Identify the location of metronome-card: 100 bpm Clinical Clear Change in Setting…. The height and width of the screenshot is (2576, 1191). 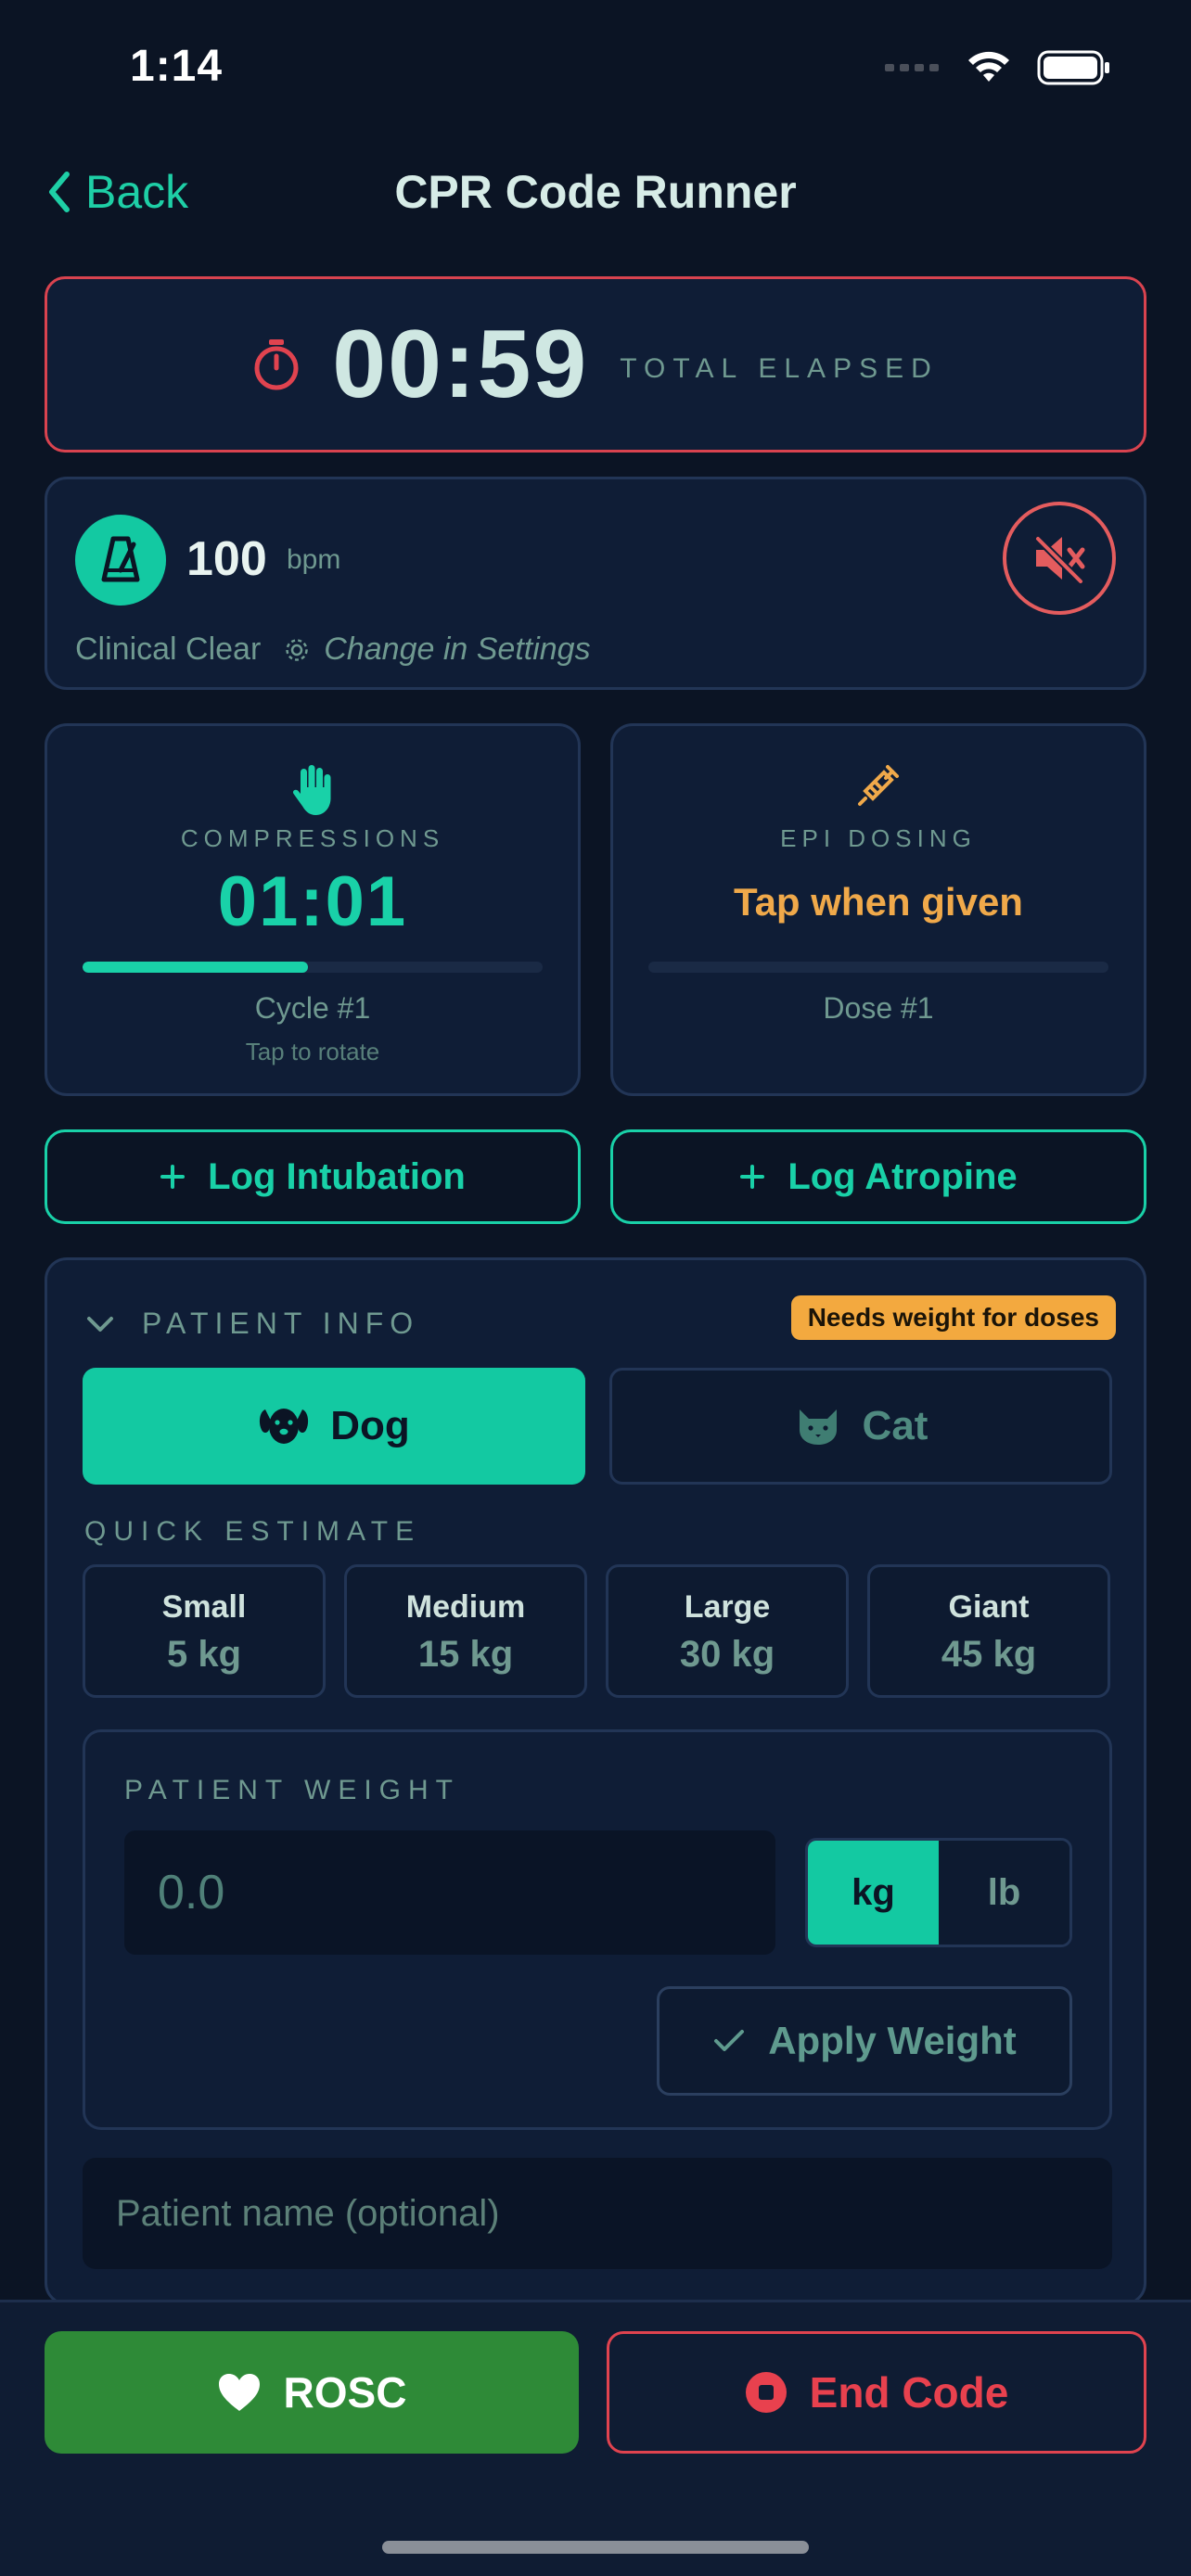
(595, 583).